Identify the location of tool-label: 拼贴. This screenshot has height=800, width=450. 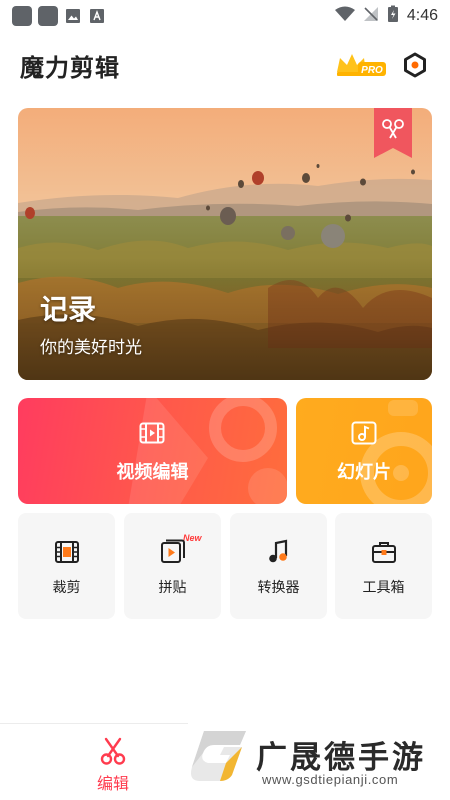
(172, 588).